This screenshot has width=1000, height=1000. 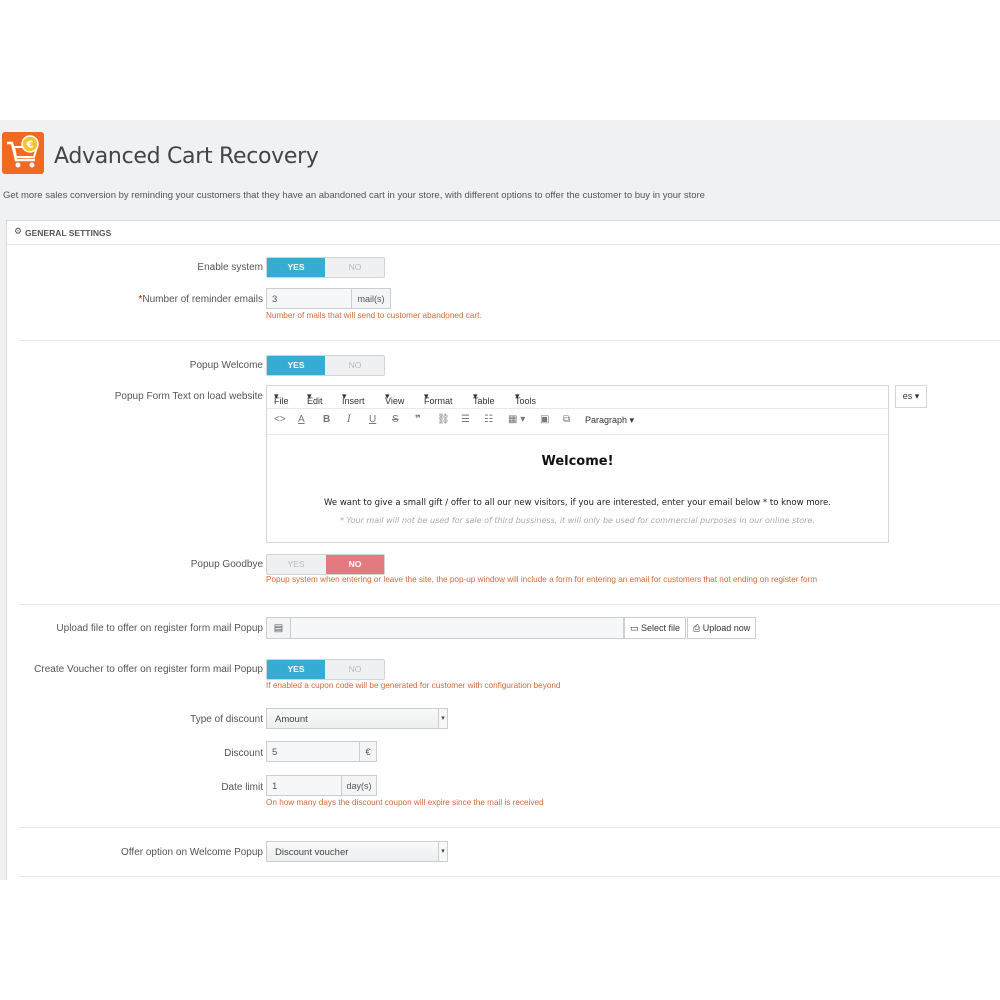 I want to click on menu-format: Format ▾, so click(x=438, y=398).